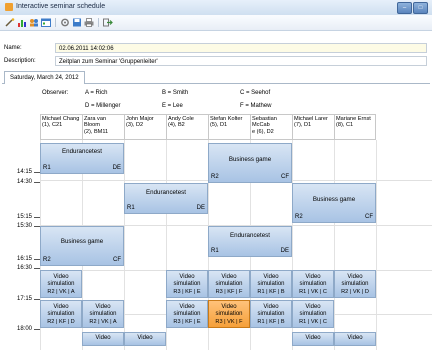 This screenshot has width=432, height=350. I want to click on description-field: Zeitplan zum Seminar 'Gruppenleiter', so click(241, 61).